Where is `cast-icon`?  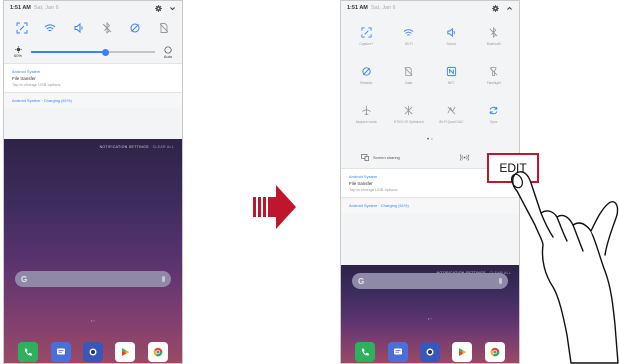
cast-icon is located at coordinates (464, 157).